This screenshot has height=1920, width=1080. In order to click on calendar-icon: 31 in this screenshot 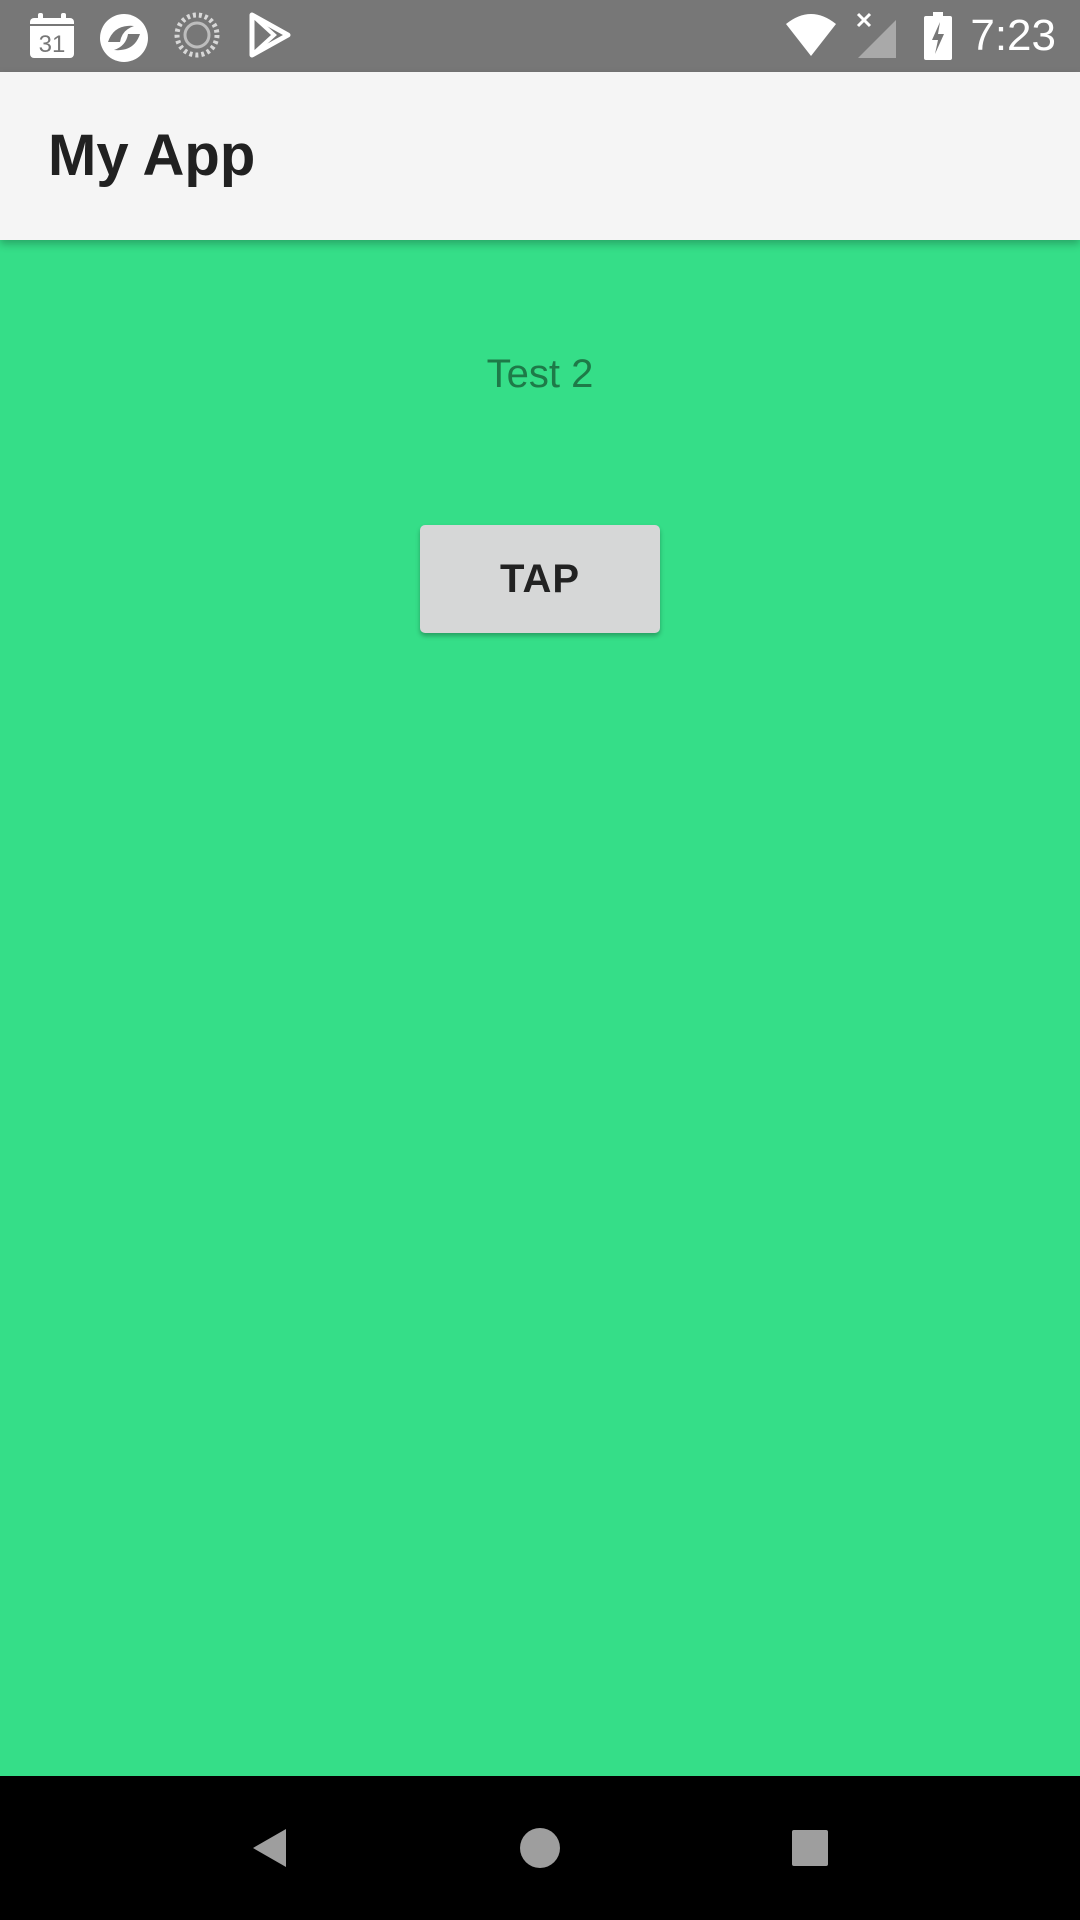, I will do `click(52, 36)`.